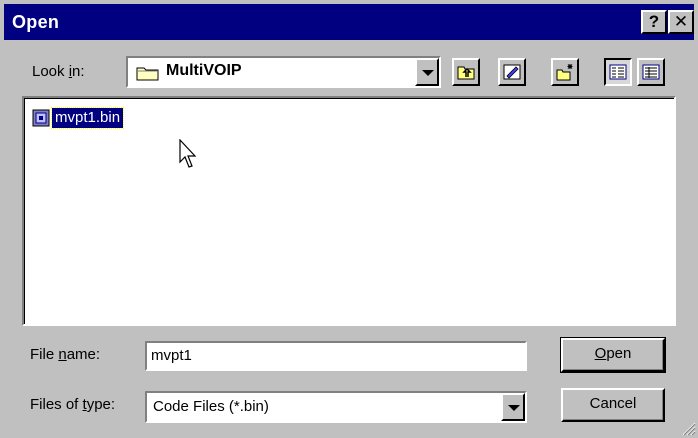 This screenshot has width=698, height=438. What do you see at coordinates (65, 354) in the screenshot?
I see `file-name-label: File name:` at bounding box center [65, 354].